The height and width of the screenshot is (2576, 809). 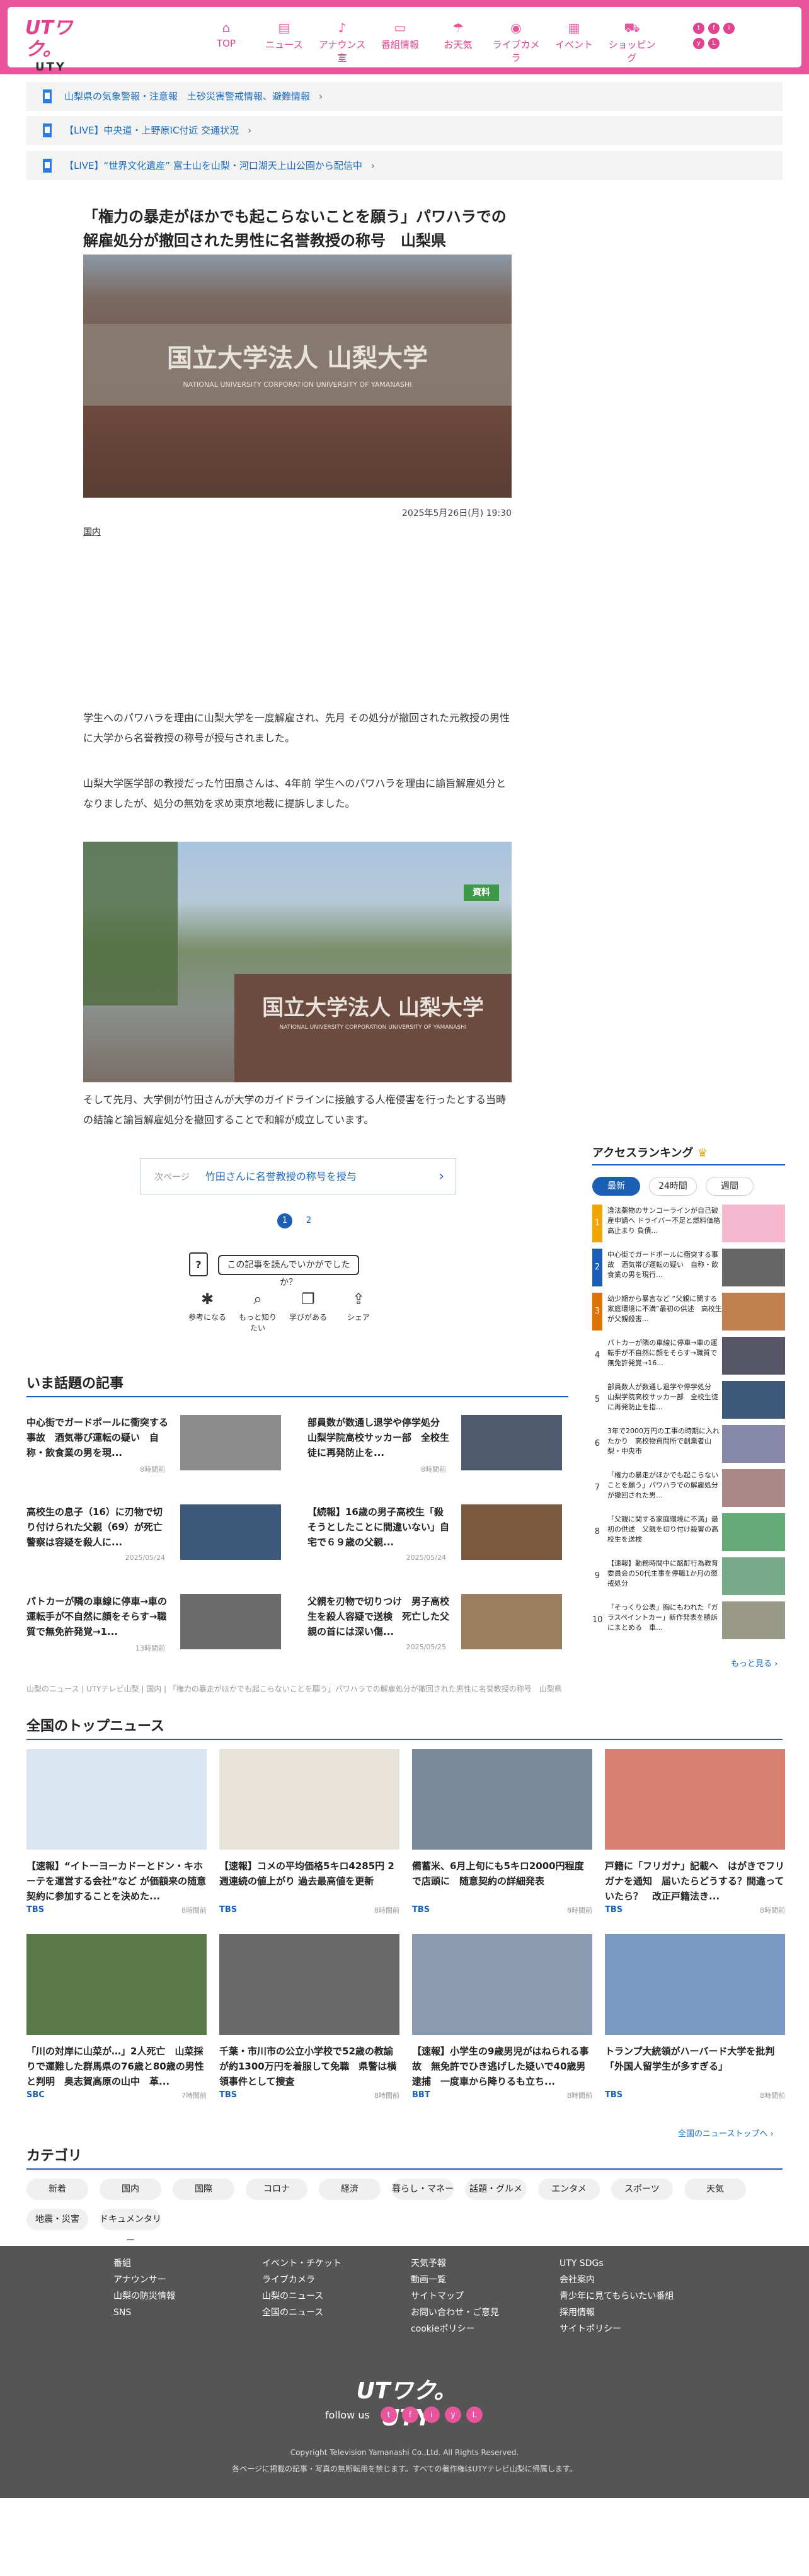 What do you see at coordinates (144, 2312) in the screenshot?
I see `footer-link: SNS` at bounding box center [144, 2312].